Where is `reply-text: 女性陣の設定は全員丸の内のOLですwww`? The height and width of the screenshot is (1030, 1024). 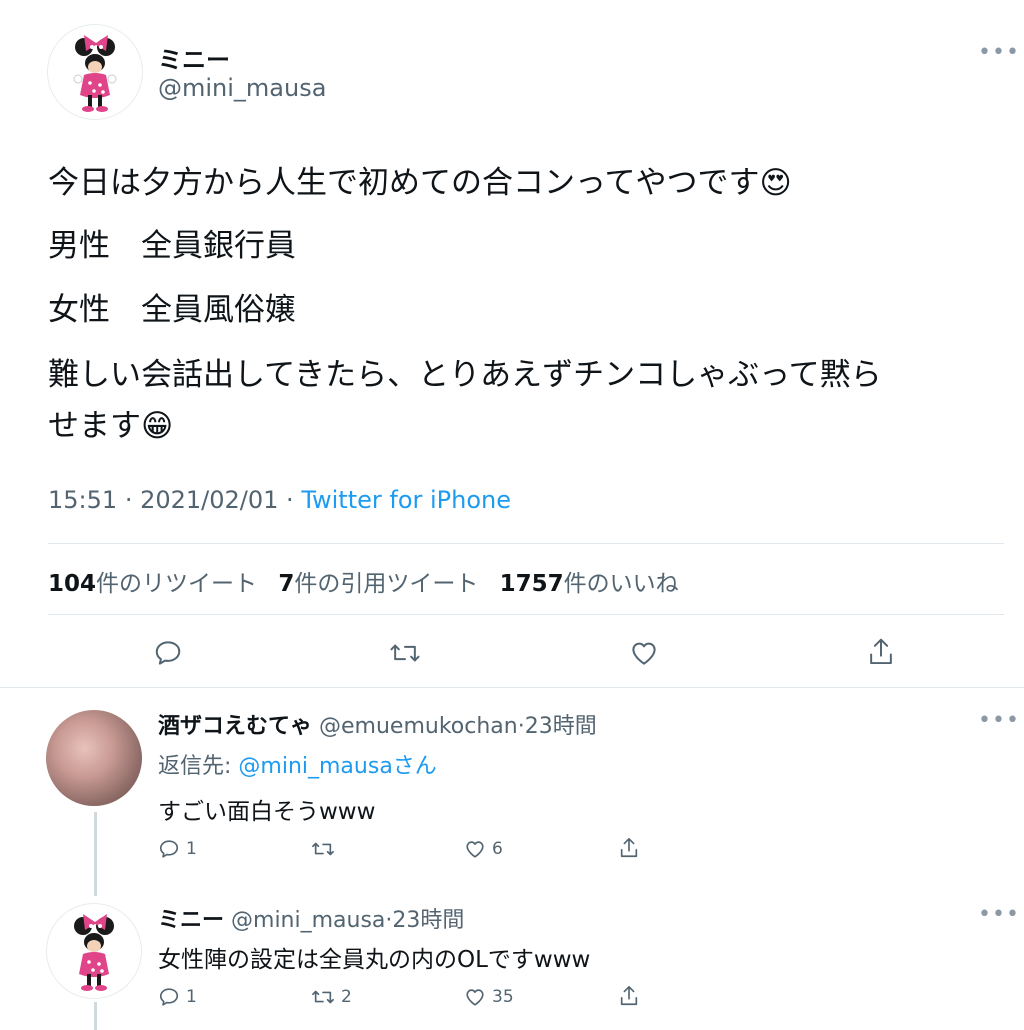 reply-text: 女性陣の設定は全員丸の内のOLですwww is located at coordinates (374, 960).